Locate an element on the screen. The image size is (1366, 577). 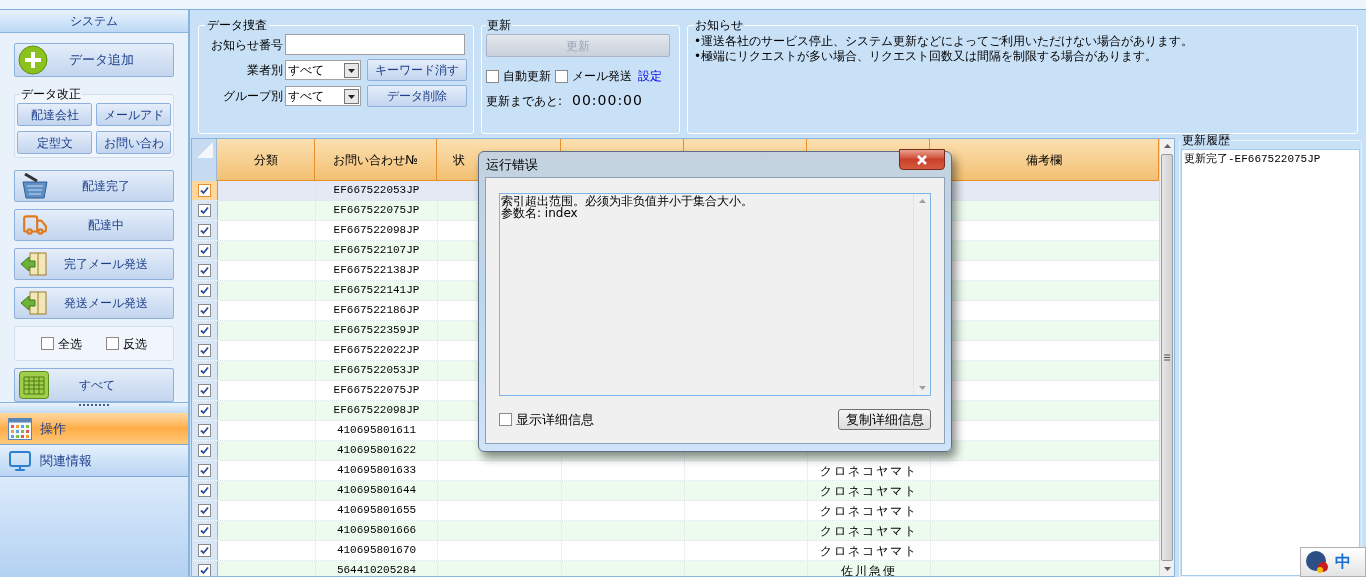
error-message-line: 参数名: index is located at coordinates (540, 213).